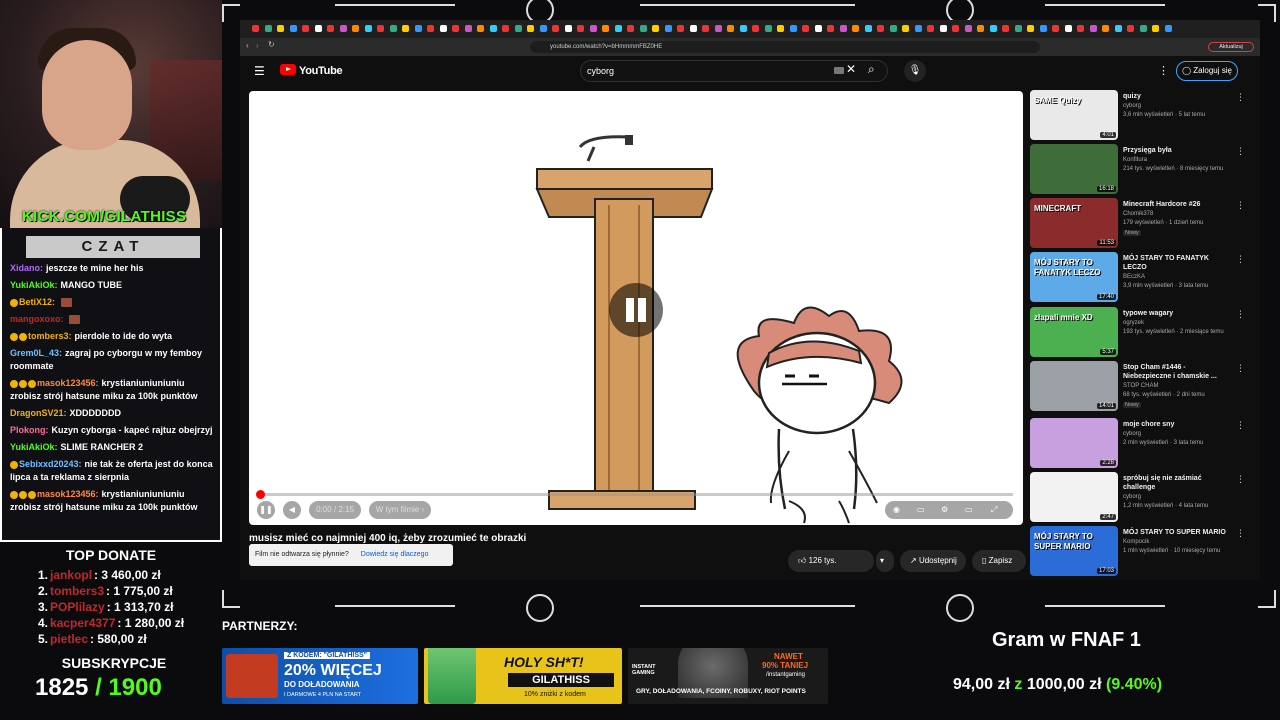  I want to click on progress-bar, so click(634, 494).